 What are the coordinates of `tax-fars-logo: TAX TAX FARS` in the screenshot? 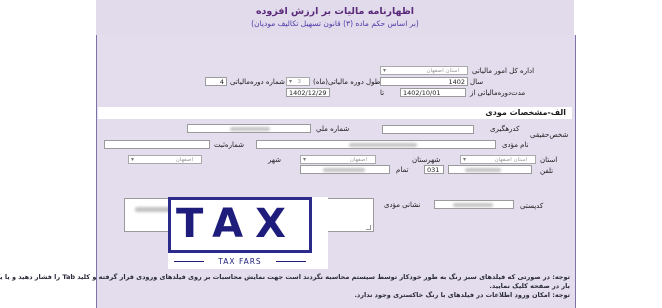 It's located at (248, 233).